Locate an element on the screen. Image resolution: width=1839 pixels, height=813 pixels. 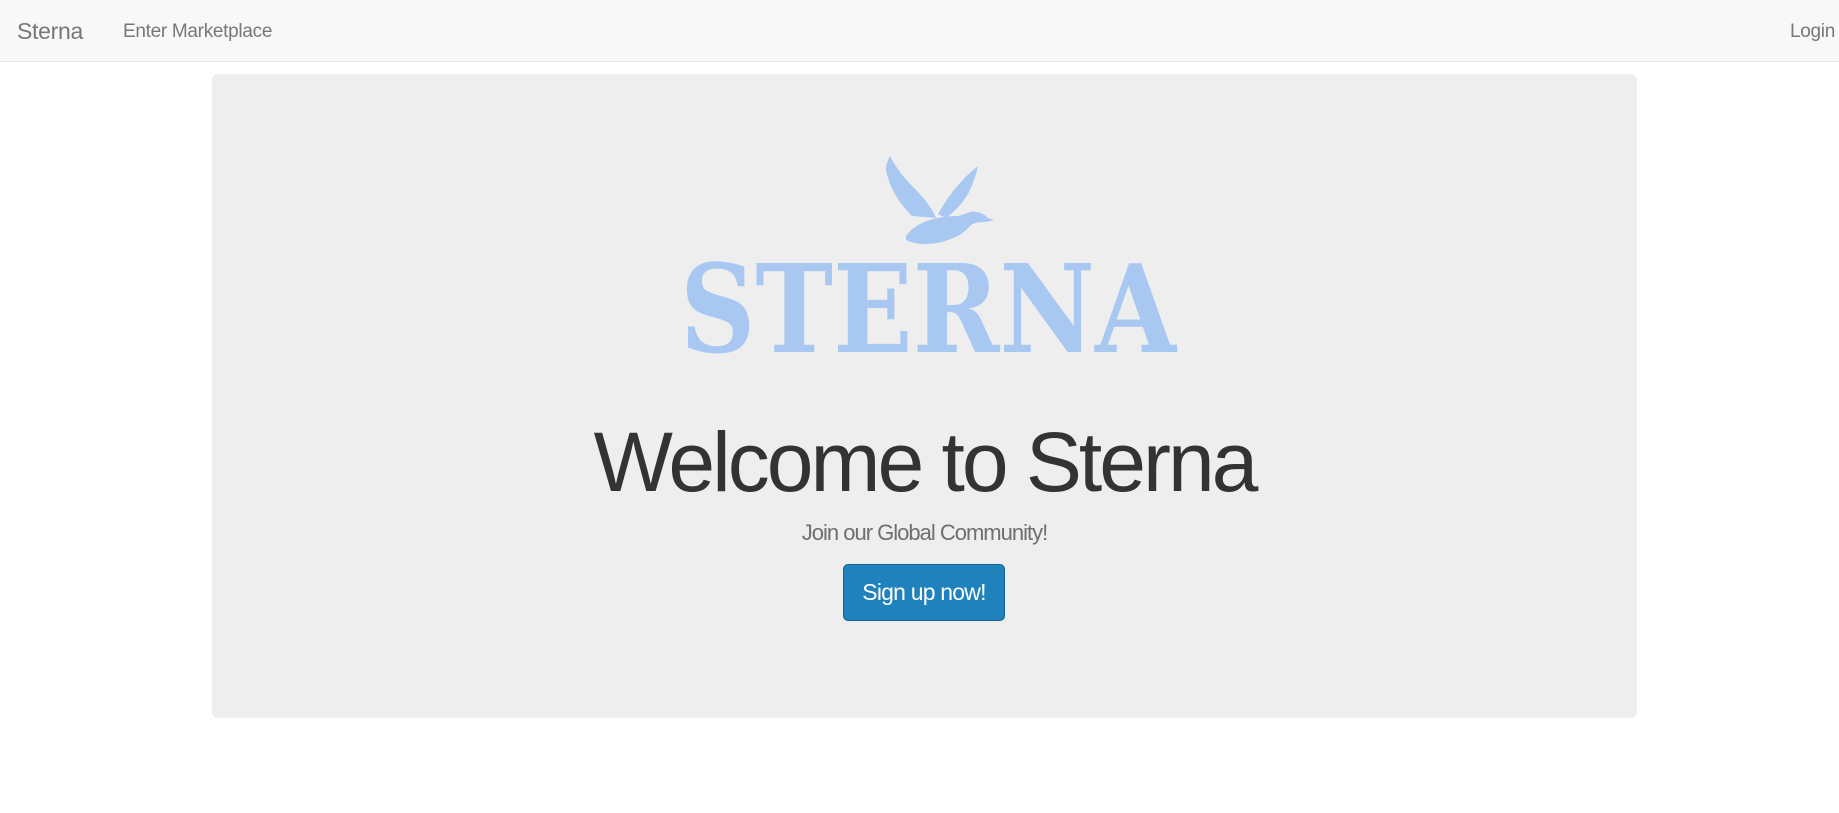
hero-subtitle: Join our Global Community! is located at coordinates (924, 532).